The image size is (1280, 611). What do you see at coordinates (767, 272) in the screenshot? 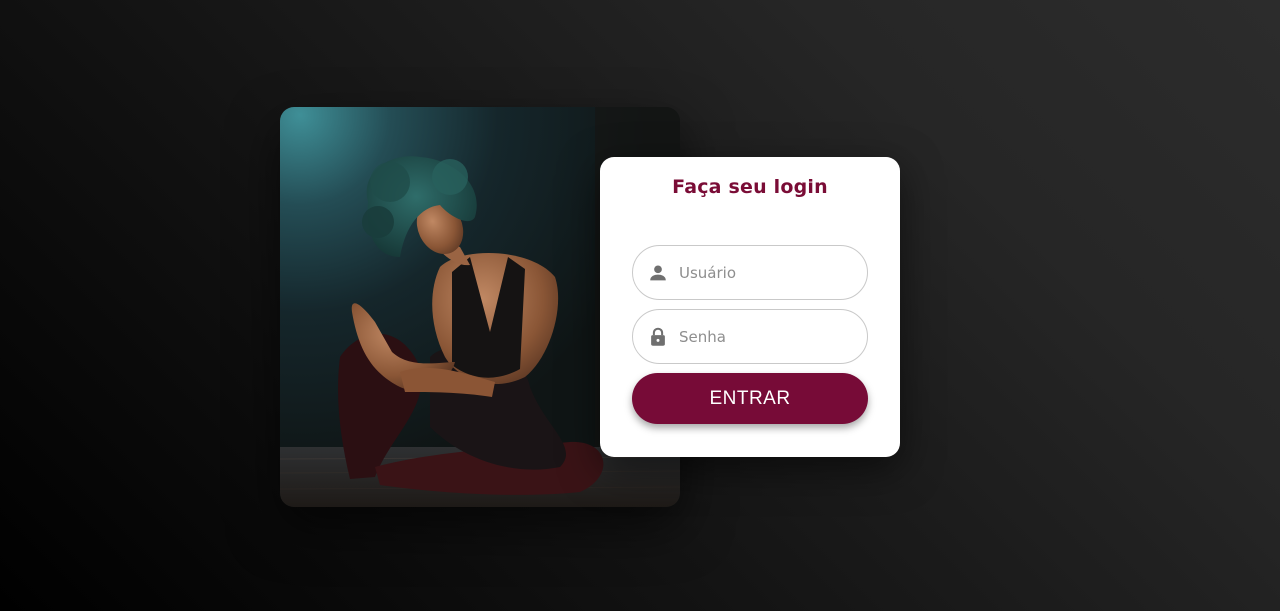
I see `username-input` at bounding box center [767, 272].